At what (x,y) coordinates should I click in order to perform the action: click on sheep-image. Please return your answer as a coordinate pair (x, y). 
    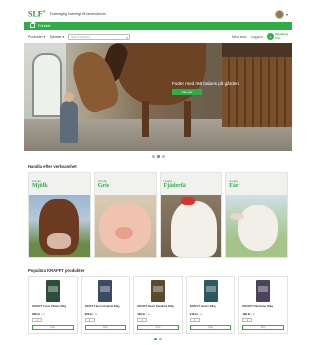
    Looking at the image, I should click on (256, 226).